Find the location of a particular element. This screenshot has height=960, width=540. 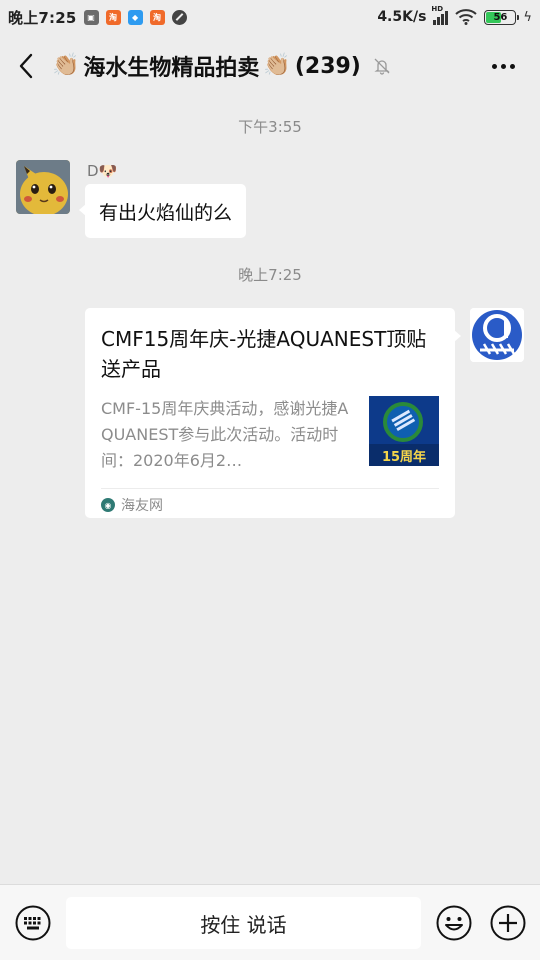

emoji-icon is located at coordinates (454, 923).